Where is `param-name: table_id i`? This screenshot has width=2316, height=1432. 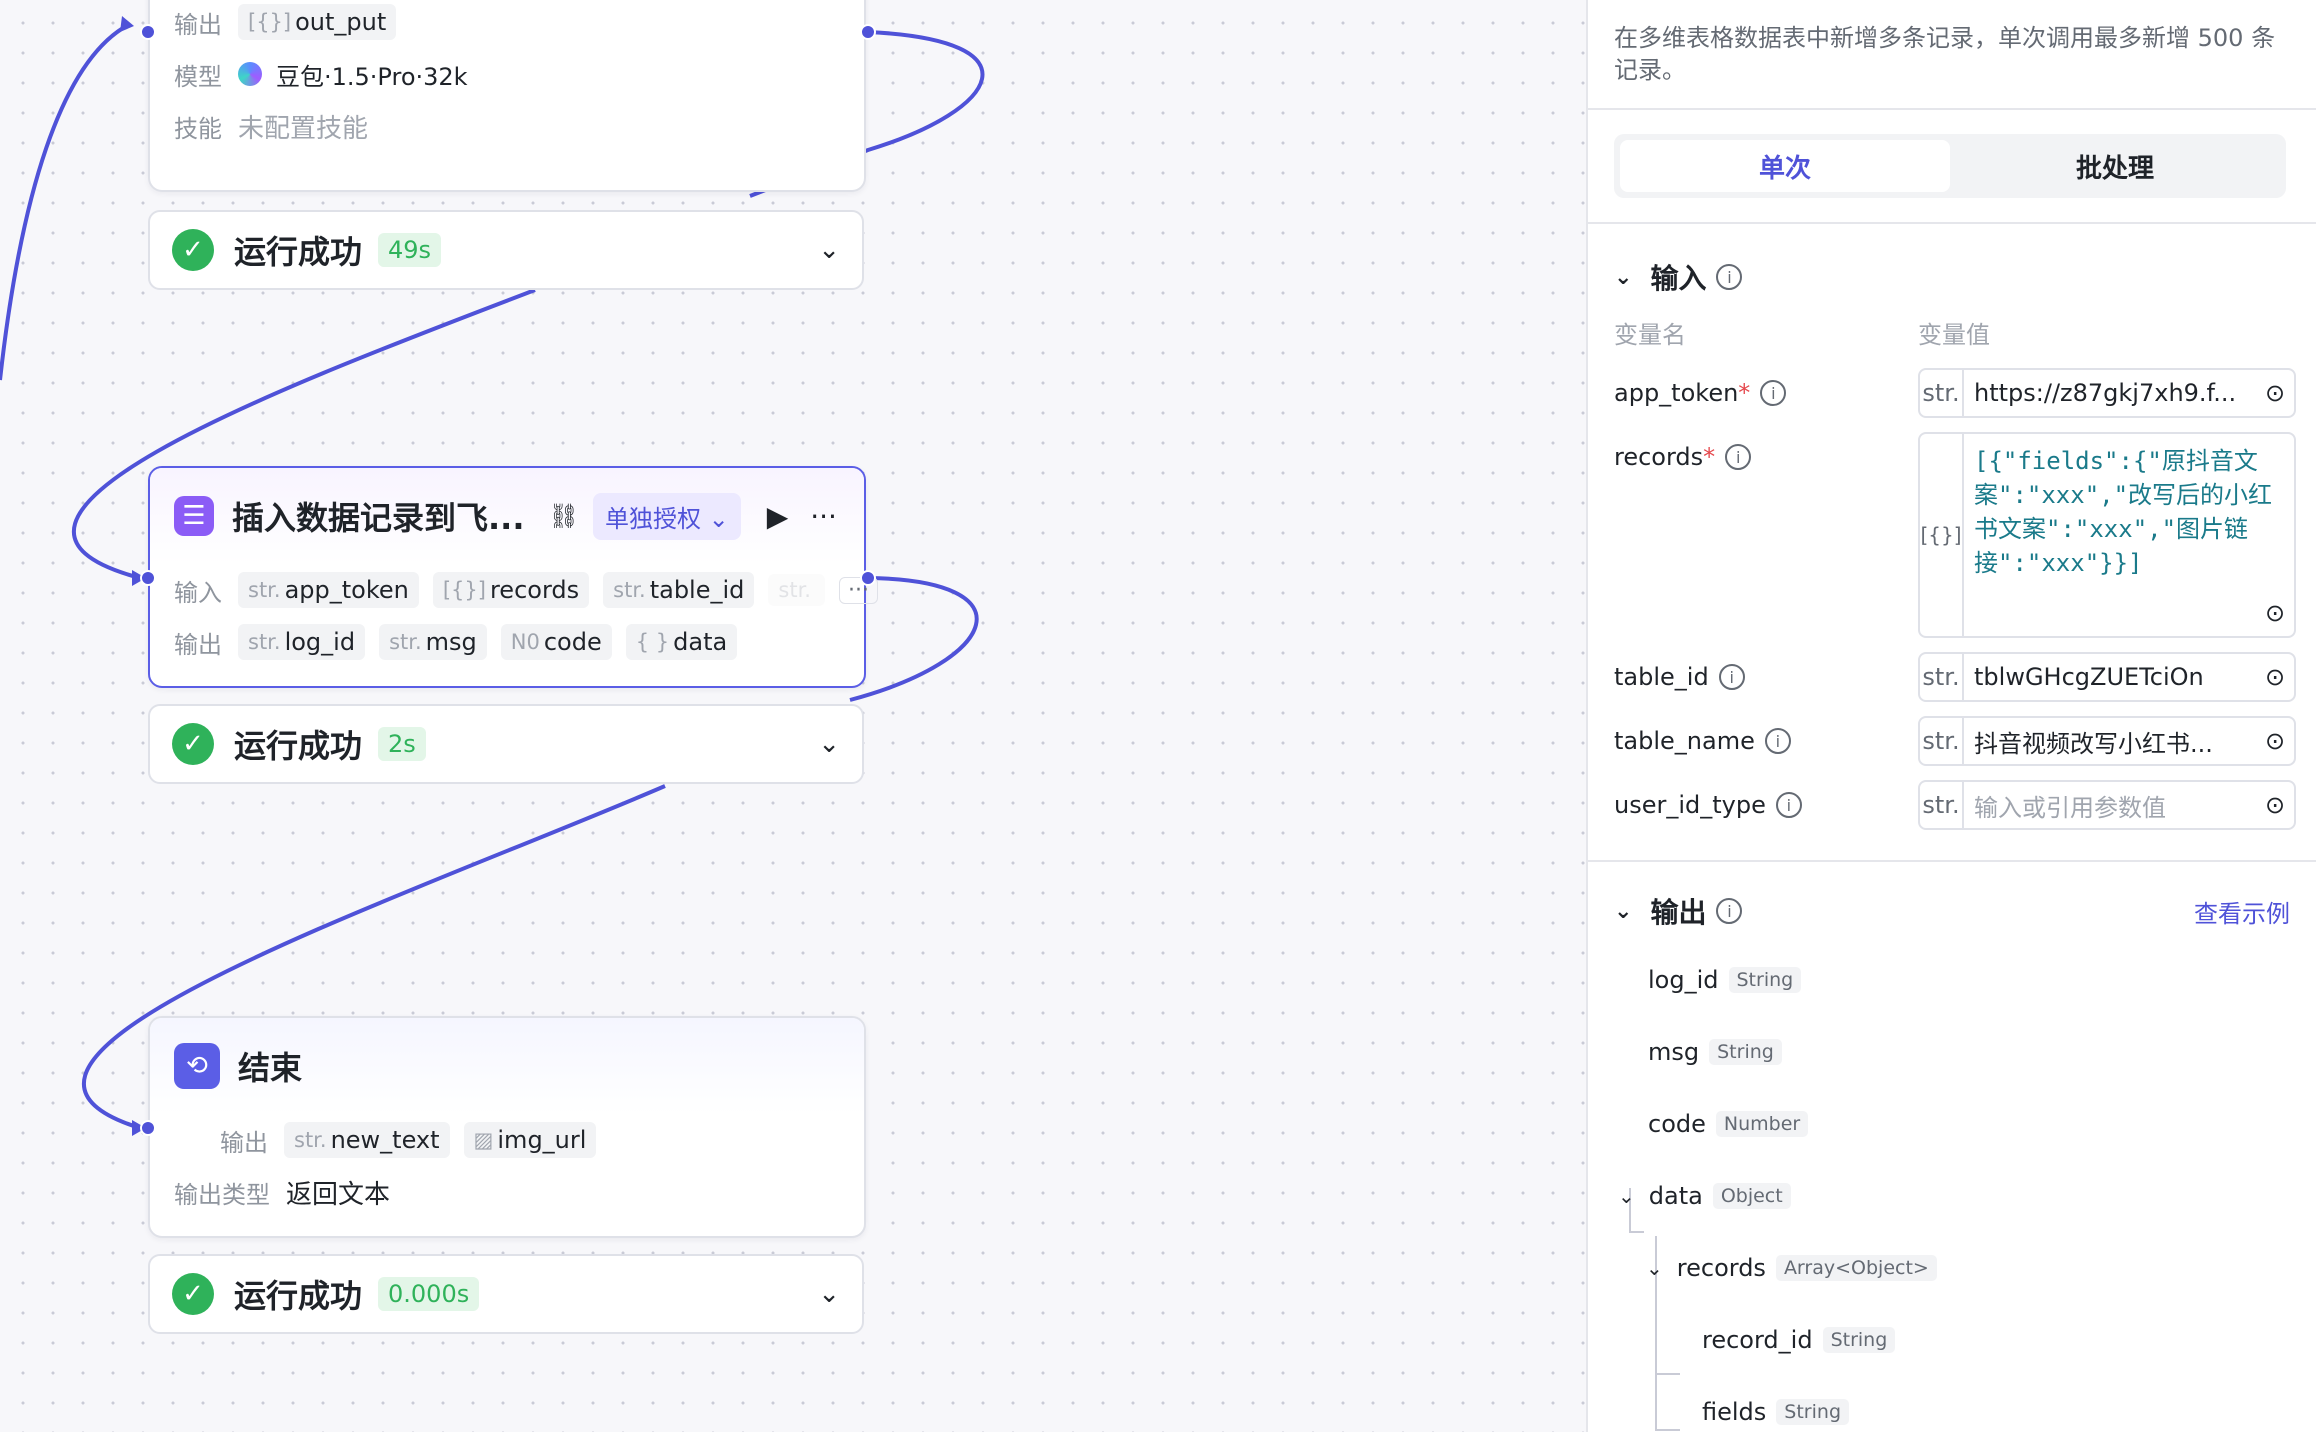 param-name: table_id i is located at coordinates (1766, 677).